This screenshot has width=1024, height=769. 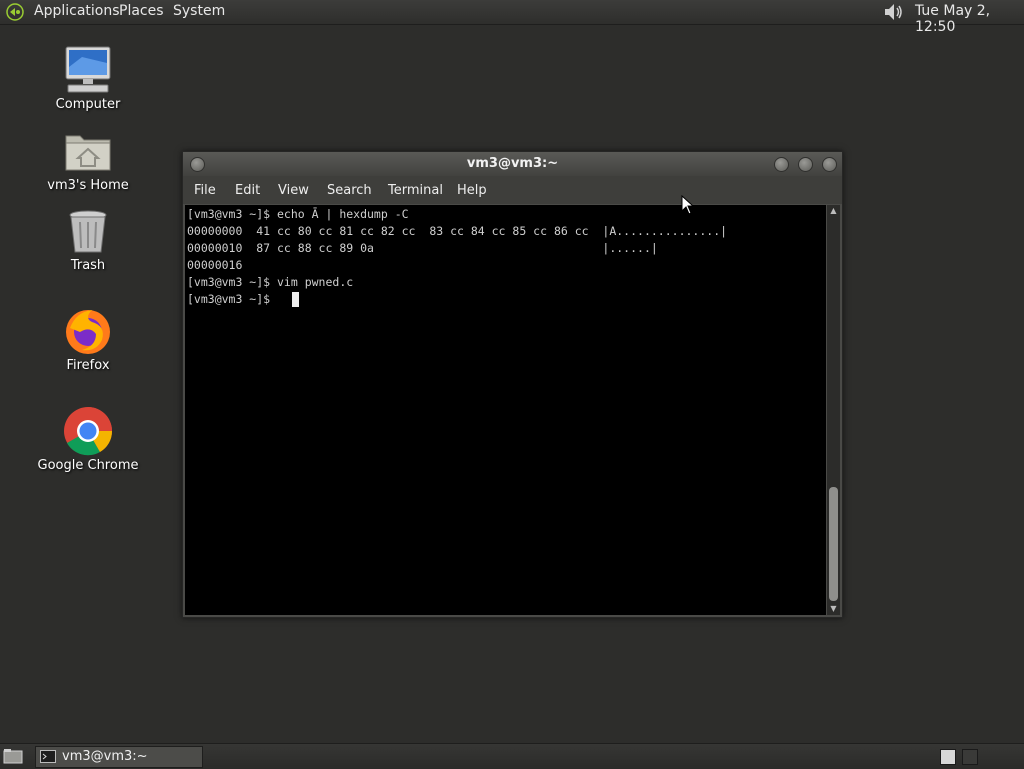 What do you see at coordinates (415, 190) in the screenshot?
I see `menu-terminal: Terminal` at bounding box center [415, 190].